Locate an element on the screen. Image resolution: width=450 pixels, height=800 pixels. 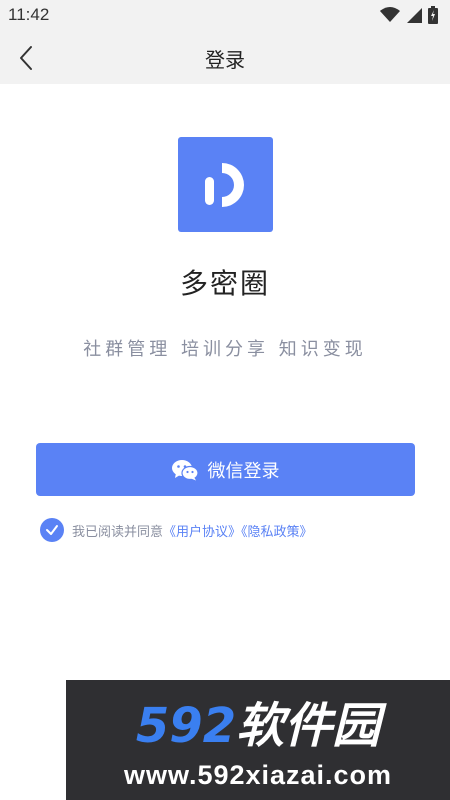
watermark-url: www.592xiazai.com is located at coordinates (258, 775).